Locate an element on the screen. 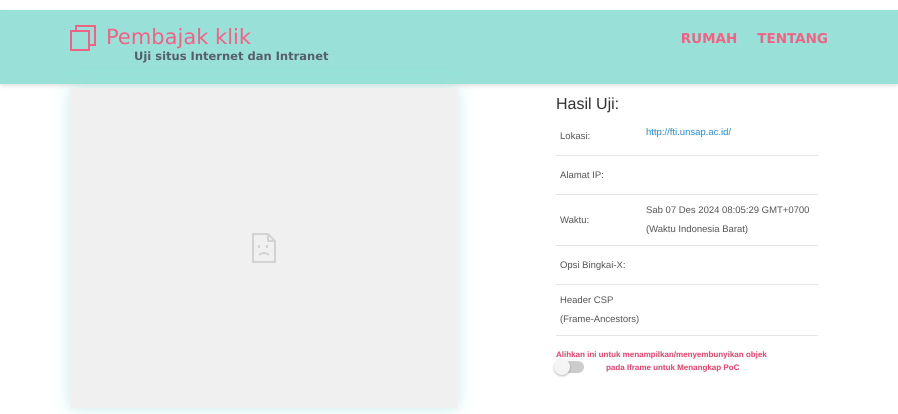  toggle-caption: pada Iframe untuk Menangkap PoC is located at coordinates (673, 367).